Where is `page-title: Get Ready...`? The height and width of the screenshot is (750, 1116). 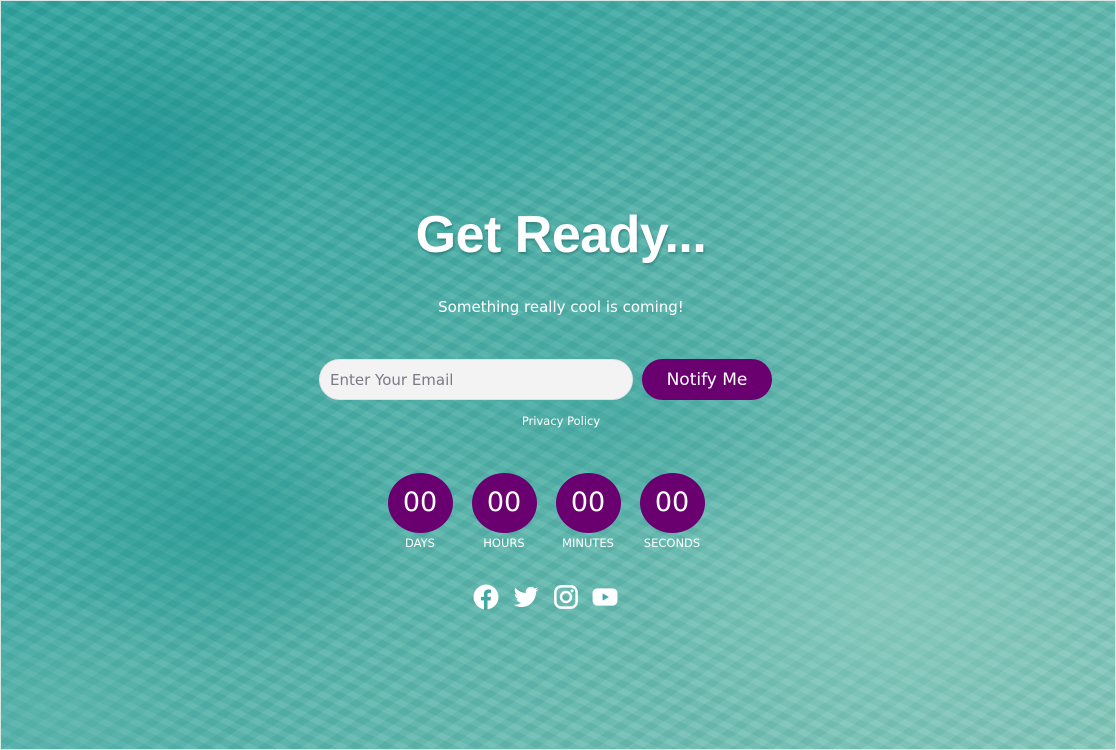
page-title: Get Ready... is located at coordinates (561, 235).